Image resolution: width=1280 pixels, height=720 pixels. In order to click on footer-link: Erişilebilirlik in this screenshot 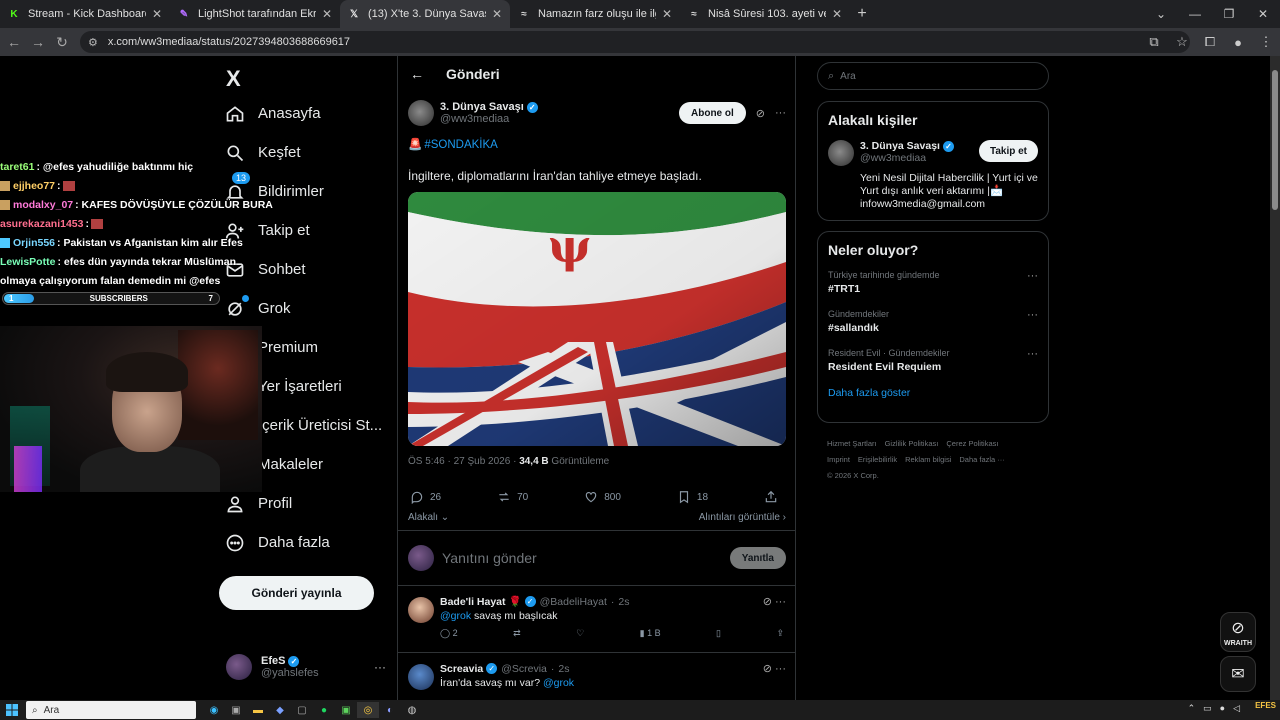, I will do `click(877, 459)`.